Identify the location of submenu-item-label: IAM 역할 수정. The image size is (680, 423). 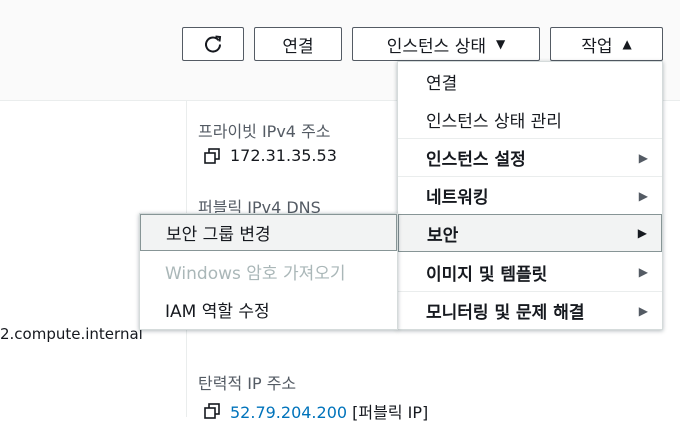
(217, 312).